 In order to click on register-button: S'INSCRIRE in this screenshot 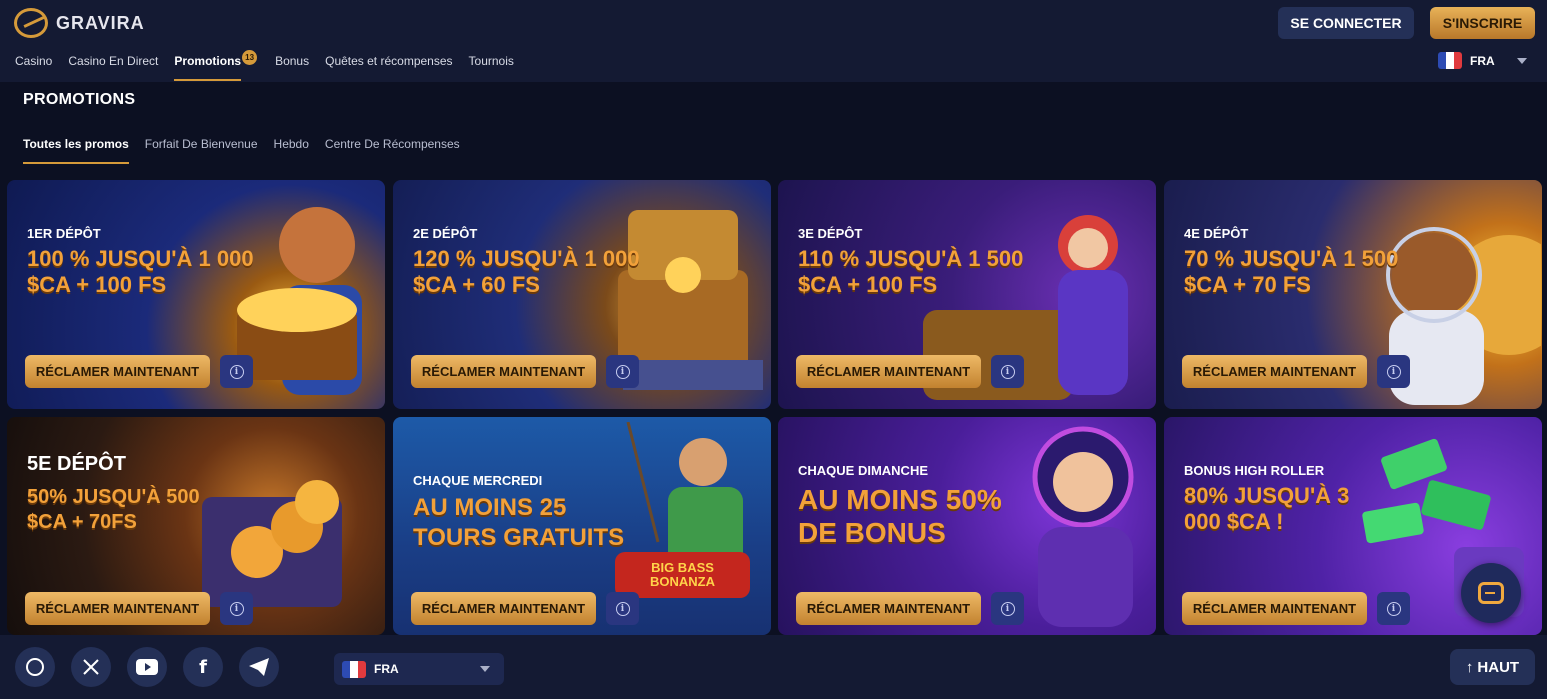, I will do `click(1482, 23)`.